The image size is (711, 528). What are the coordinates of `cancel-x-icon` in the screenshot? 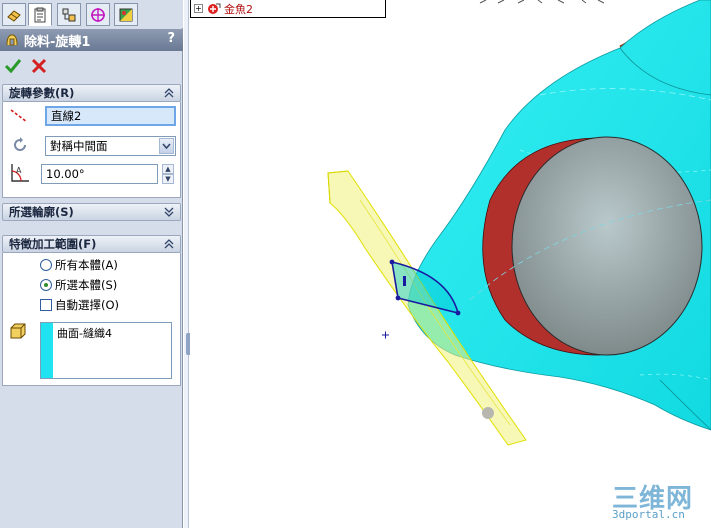 It's located at (39, 66).